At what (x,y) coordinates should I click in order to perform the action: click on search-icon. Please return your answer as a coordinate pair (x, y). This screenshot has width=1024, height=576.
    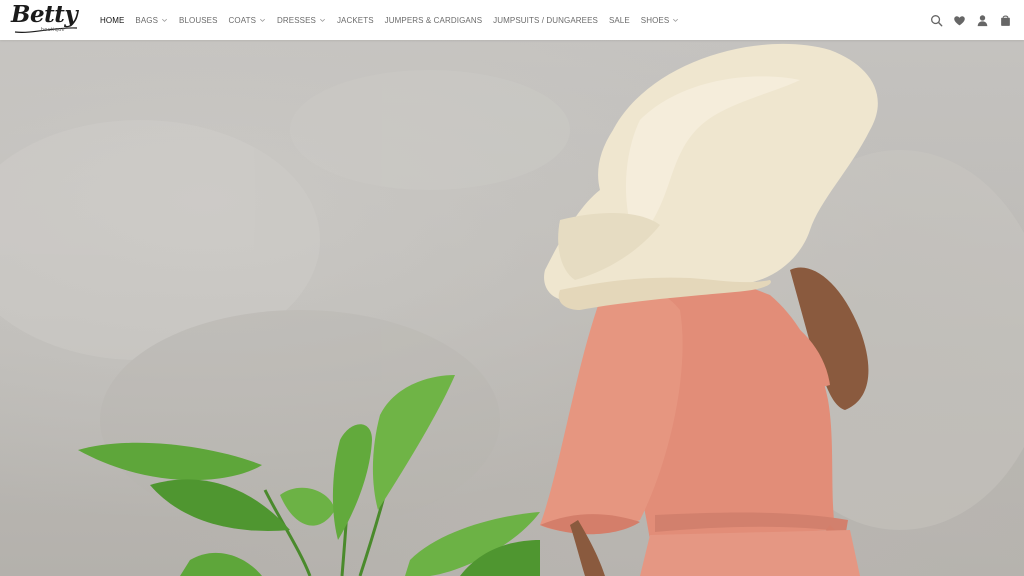
    Looking at the image, I should click on (936, 20).